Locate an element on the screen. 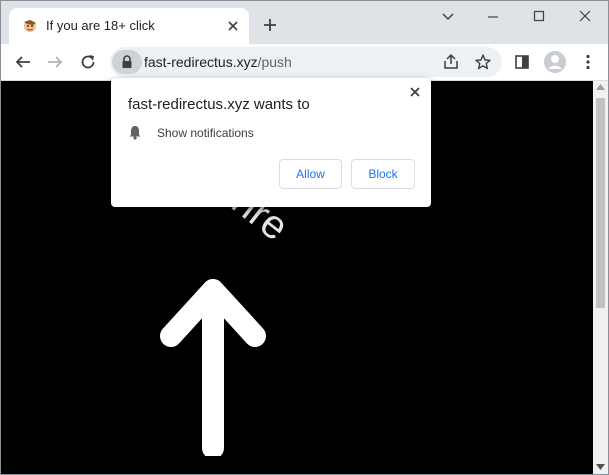  new-tab-icon is located at coordinates (270, 25).